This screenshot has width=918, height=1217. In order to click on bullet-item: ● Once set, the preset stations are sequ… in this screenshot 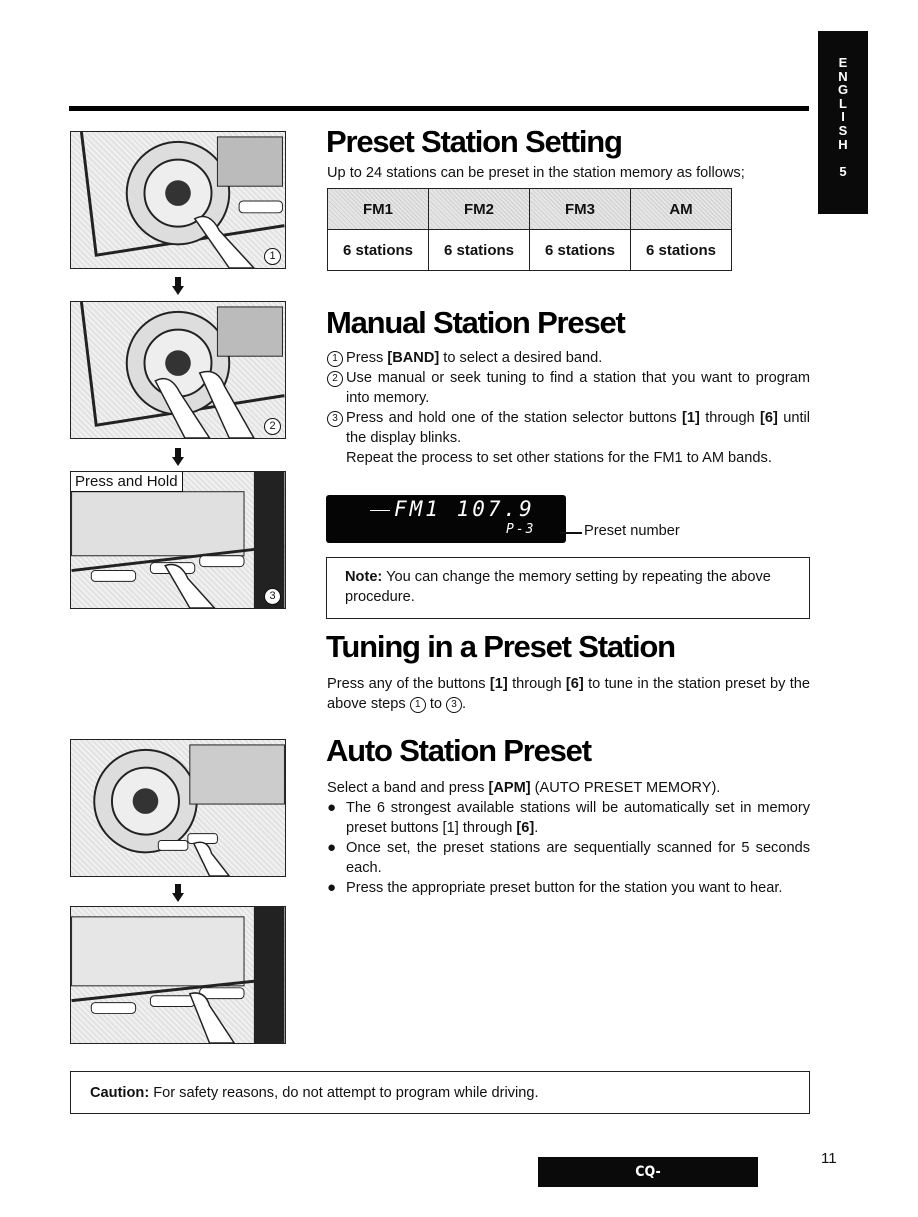, I will do `click(568, 858)`.